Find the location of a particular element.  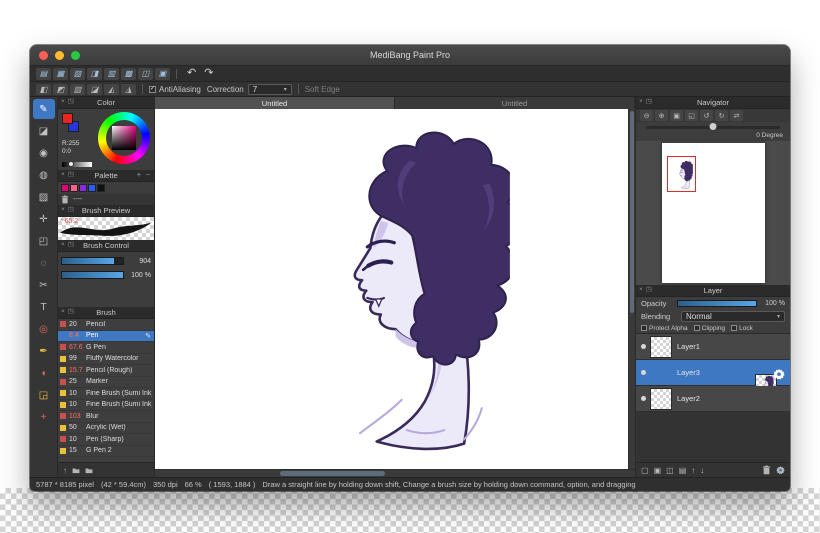

edit-brush-icon: ✎ is located at coordinates (148, 336).